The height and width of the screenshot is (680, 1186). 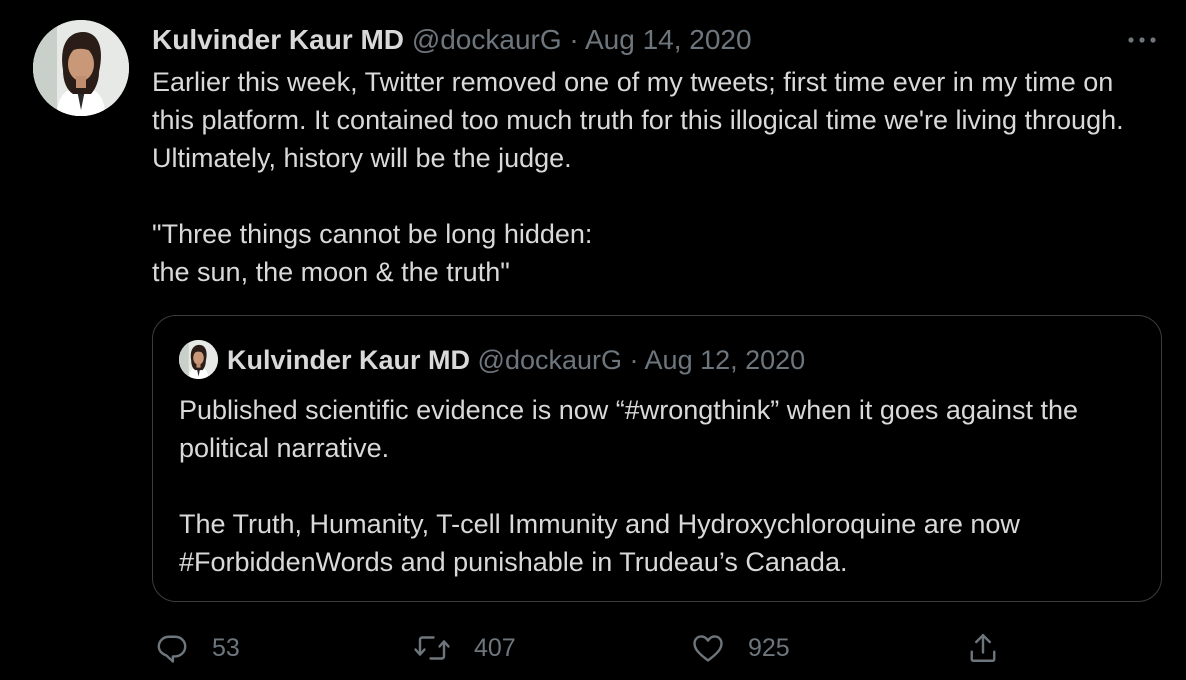 What do you see at coordinates (708, 648) in the screenshot?
I see `heart-icon` at bounding box center [708, 648].